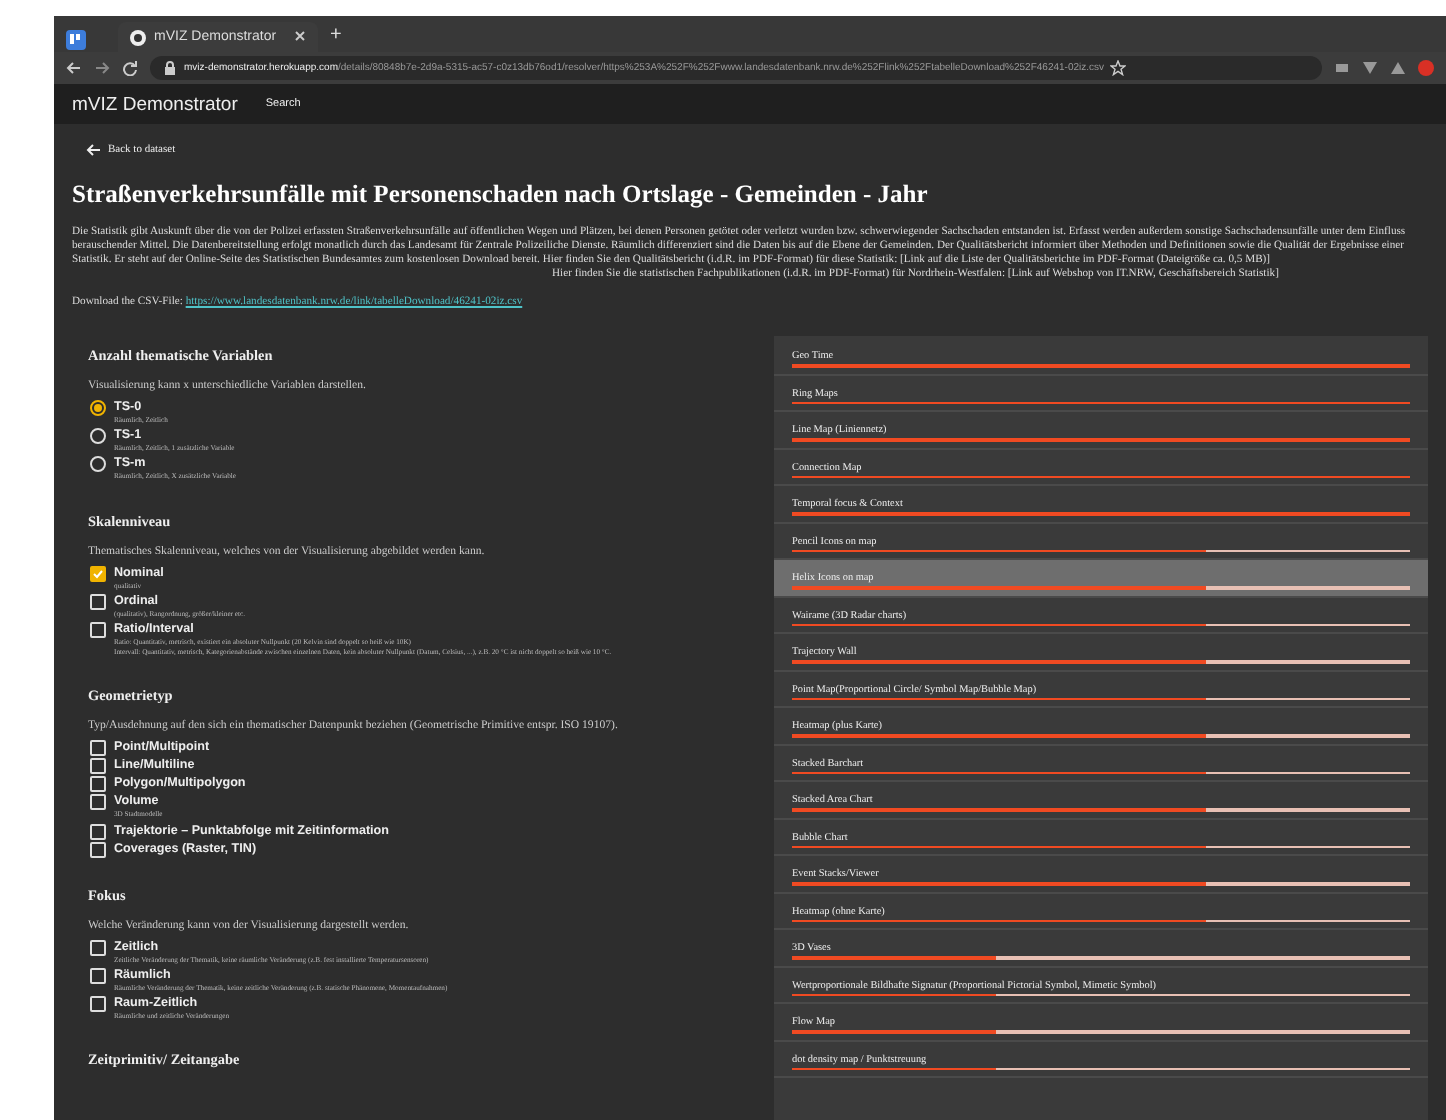  Describe the element at coordinates (138, 37) in the screenshot. I see `site-icon` at that location.